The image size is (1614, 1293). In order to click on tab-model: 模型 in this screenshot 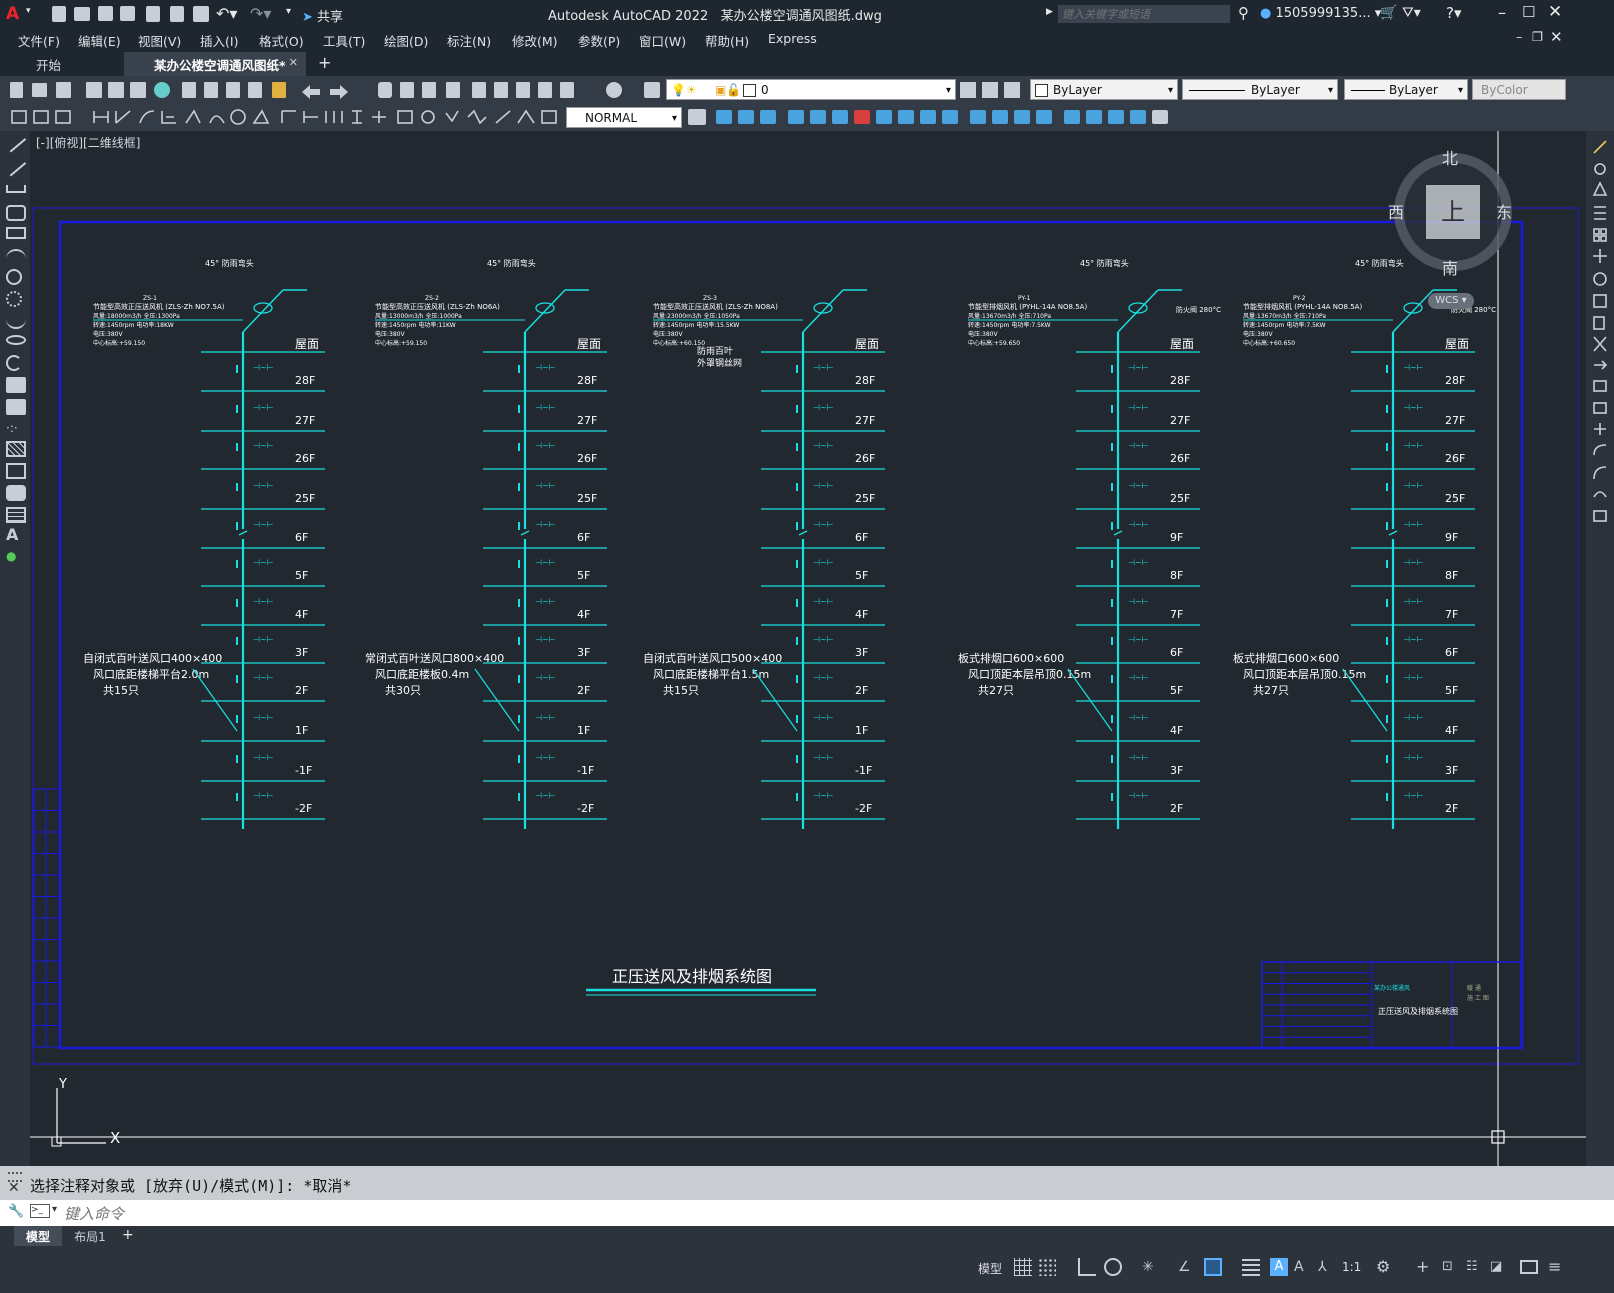, I will do `click(38, 1236)`.